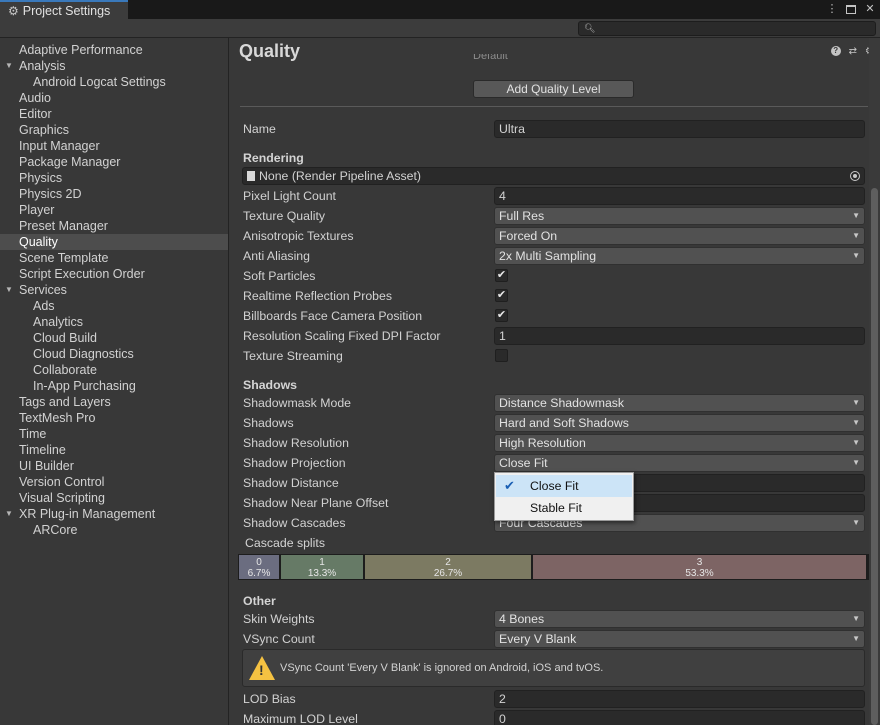 Image resolution: width=880 pixels, height=725 pixels. I want to click on sidebar-item: Timeline, so click(114, 450).